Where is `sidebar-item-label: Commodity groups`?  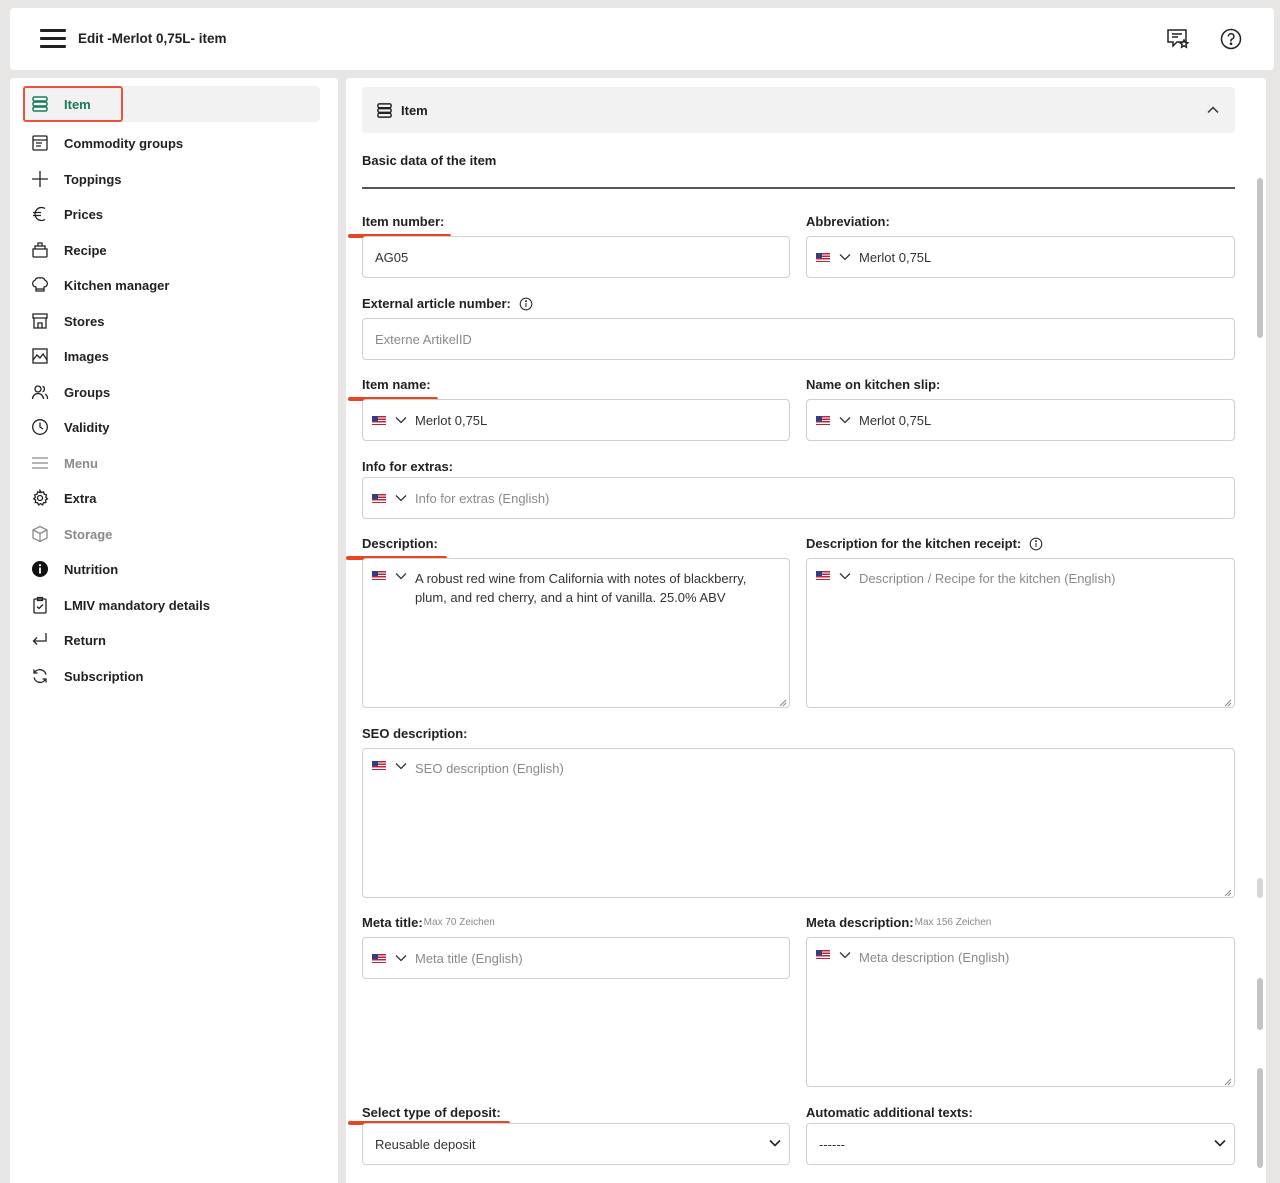
sidebar-item-label: Commodity groups is located at coordinates (124, 143).